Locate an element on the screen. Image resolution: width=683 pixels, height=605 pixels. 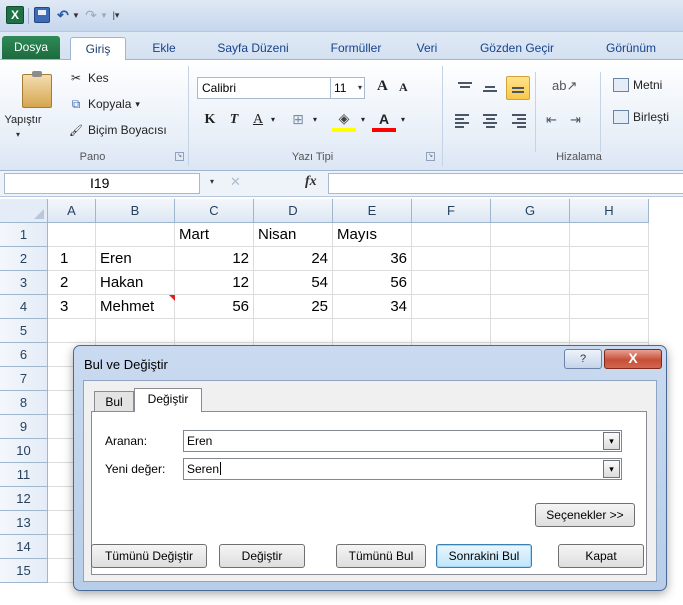
cell-f3 is located at coordinates (451, 283).